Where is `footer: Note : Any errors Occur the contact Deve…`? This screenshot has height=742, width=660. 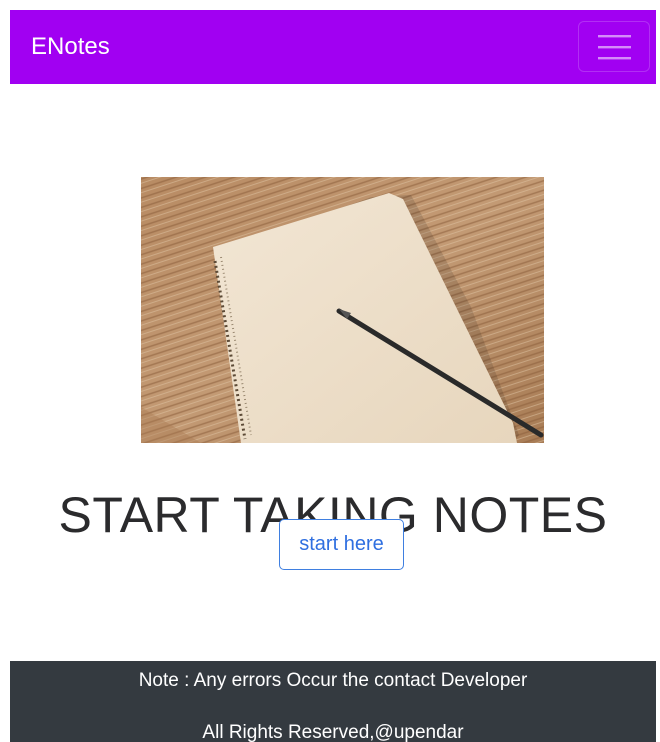
footer: Note : Any errors Occur the contact Deve… is located at coordinates (333, 701).